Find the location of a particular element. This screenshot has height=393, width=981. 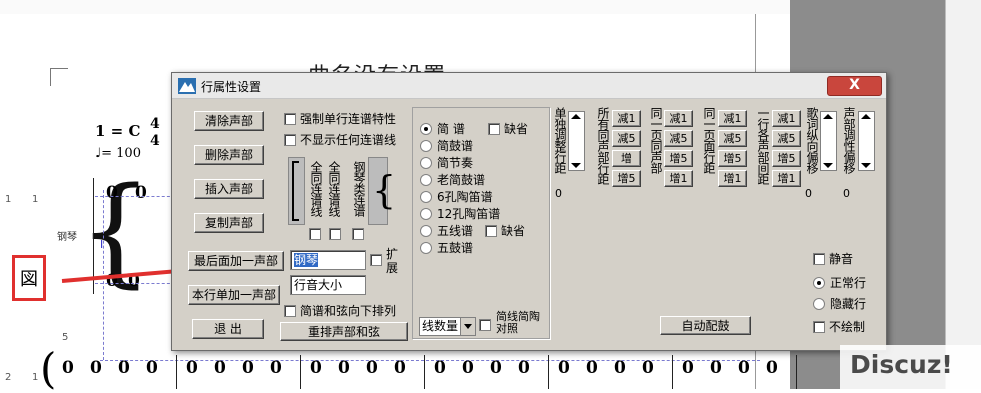

page-row-inc5-button: 增5 is located at coordinates (732, 158).